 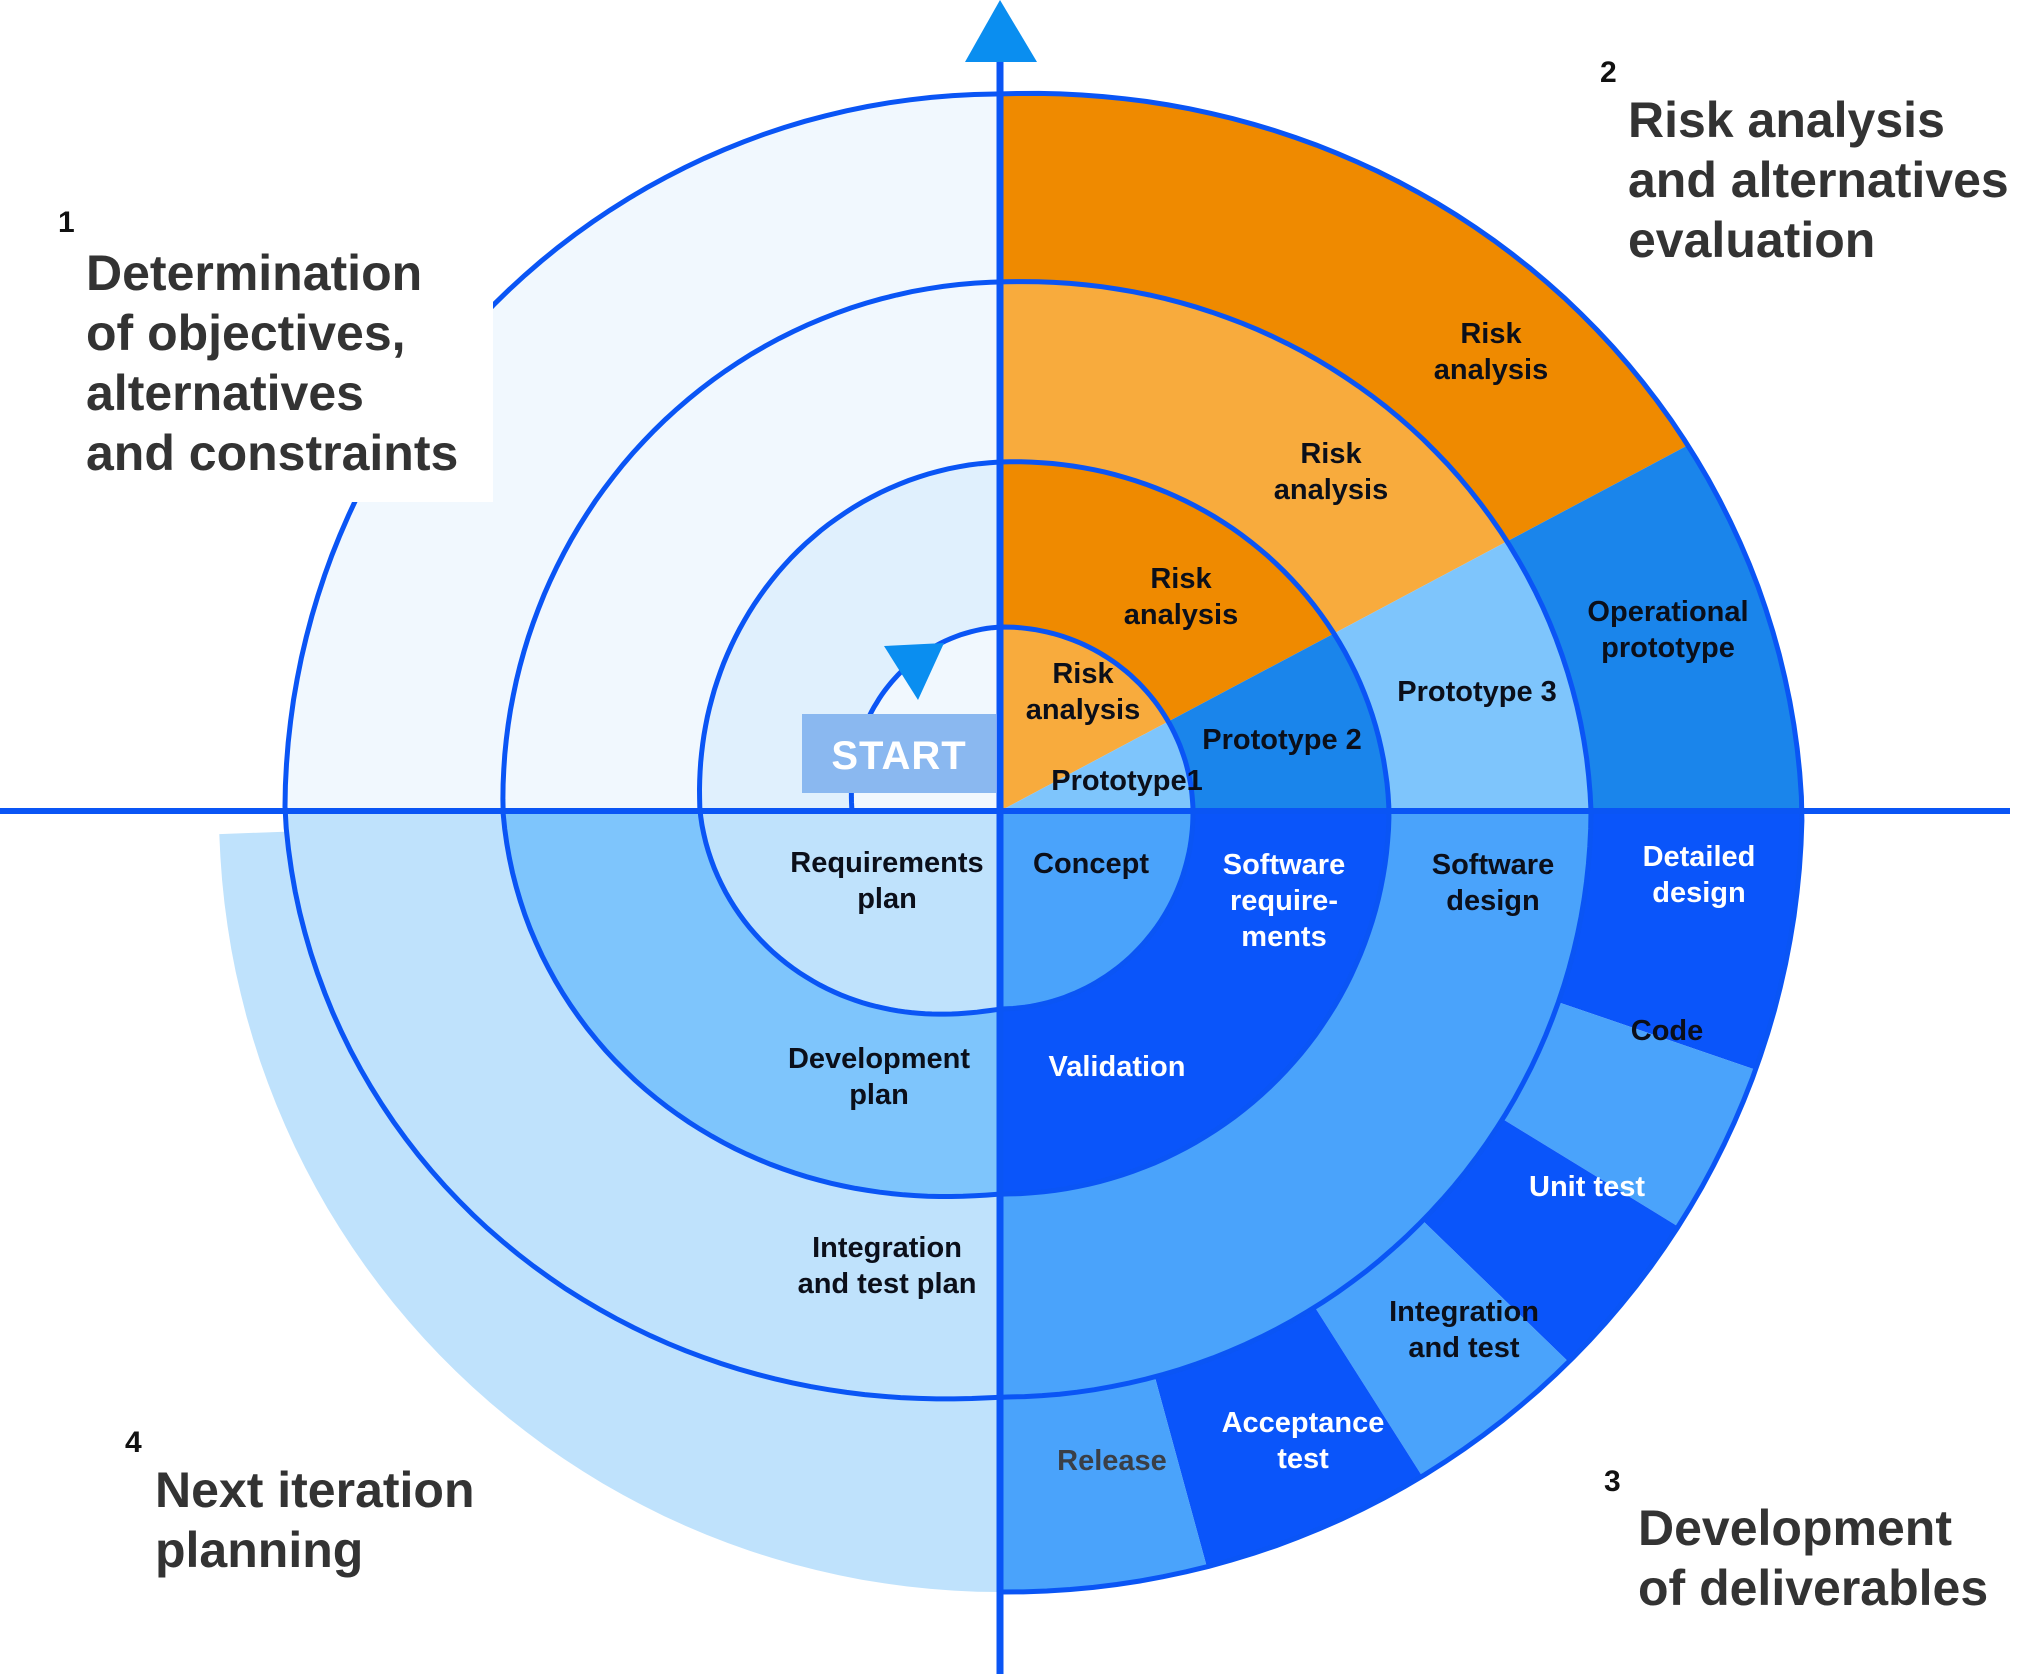 I want to click on prototype-label-line: Prototype1, so click(x=1126, y=781).